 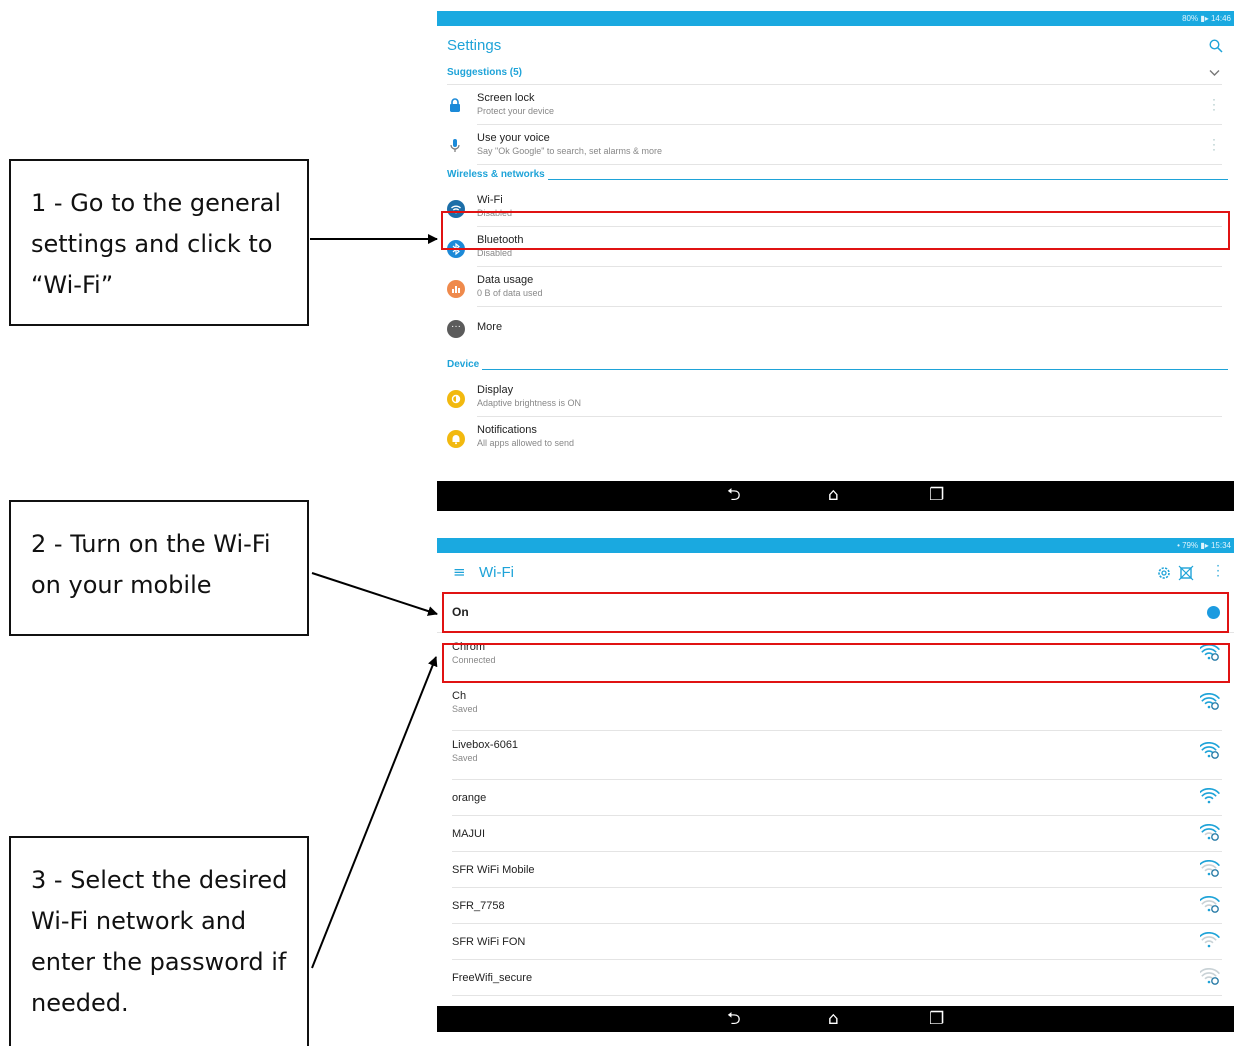 What do you see at coordinates (529, 403) in the screenshot?
I see `item-subtitle: Adaptive brightness is ON` at bounding box center [529, 403].